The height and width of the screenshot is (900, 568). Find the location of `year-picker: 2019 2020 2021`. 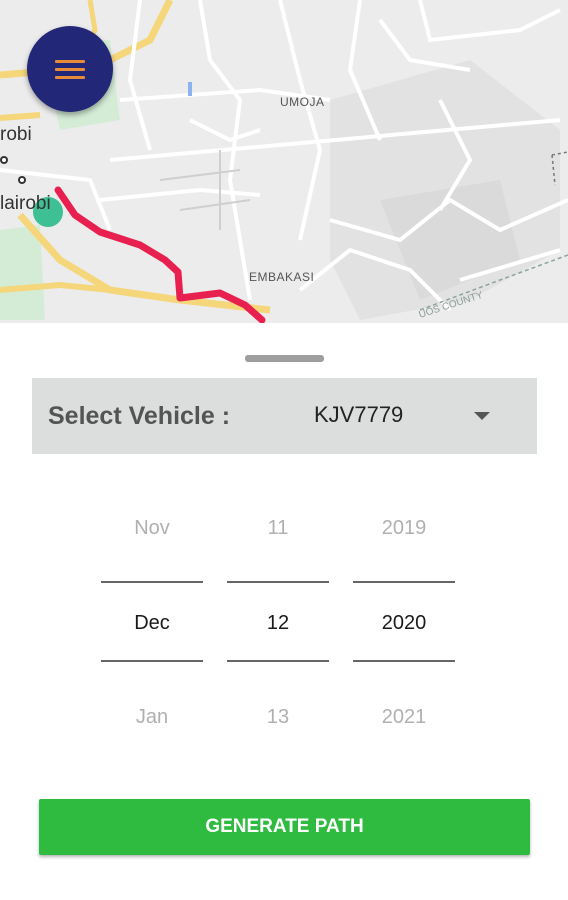

year-picker: 2019 2020 2021 is located at coordinates (404, 620).